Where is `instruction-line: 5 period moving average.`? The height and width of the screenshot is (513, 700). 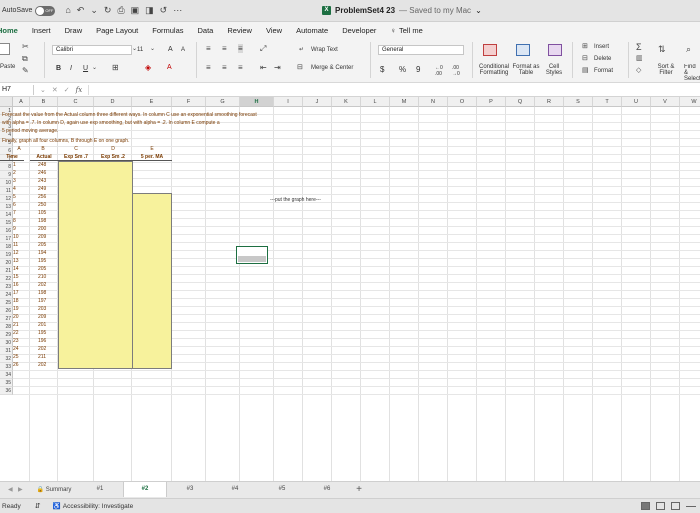
instruction-line: 5 period moving average. is located at coordinates (30, 131).